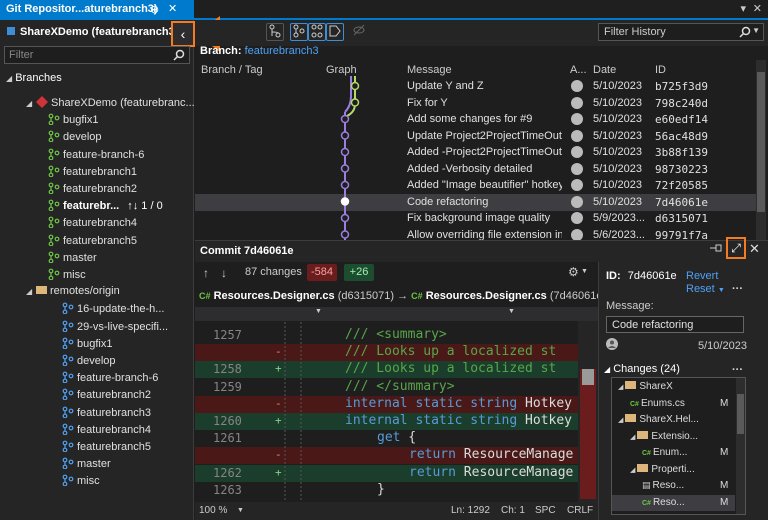  What do you see at coordinates (386, 353) in the screenshot?
I see `diff-line: - /// Looks up a localized st` at bounding box center [386, 353].